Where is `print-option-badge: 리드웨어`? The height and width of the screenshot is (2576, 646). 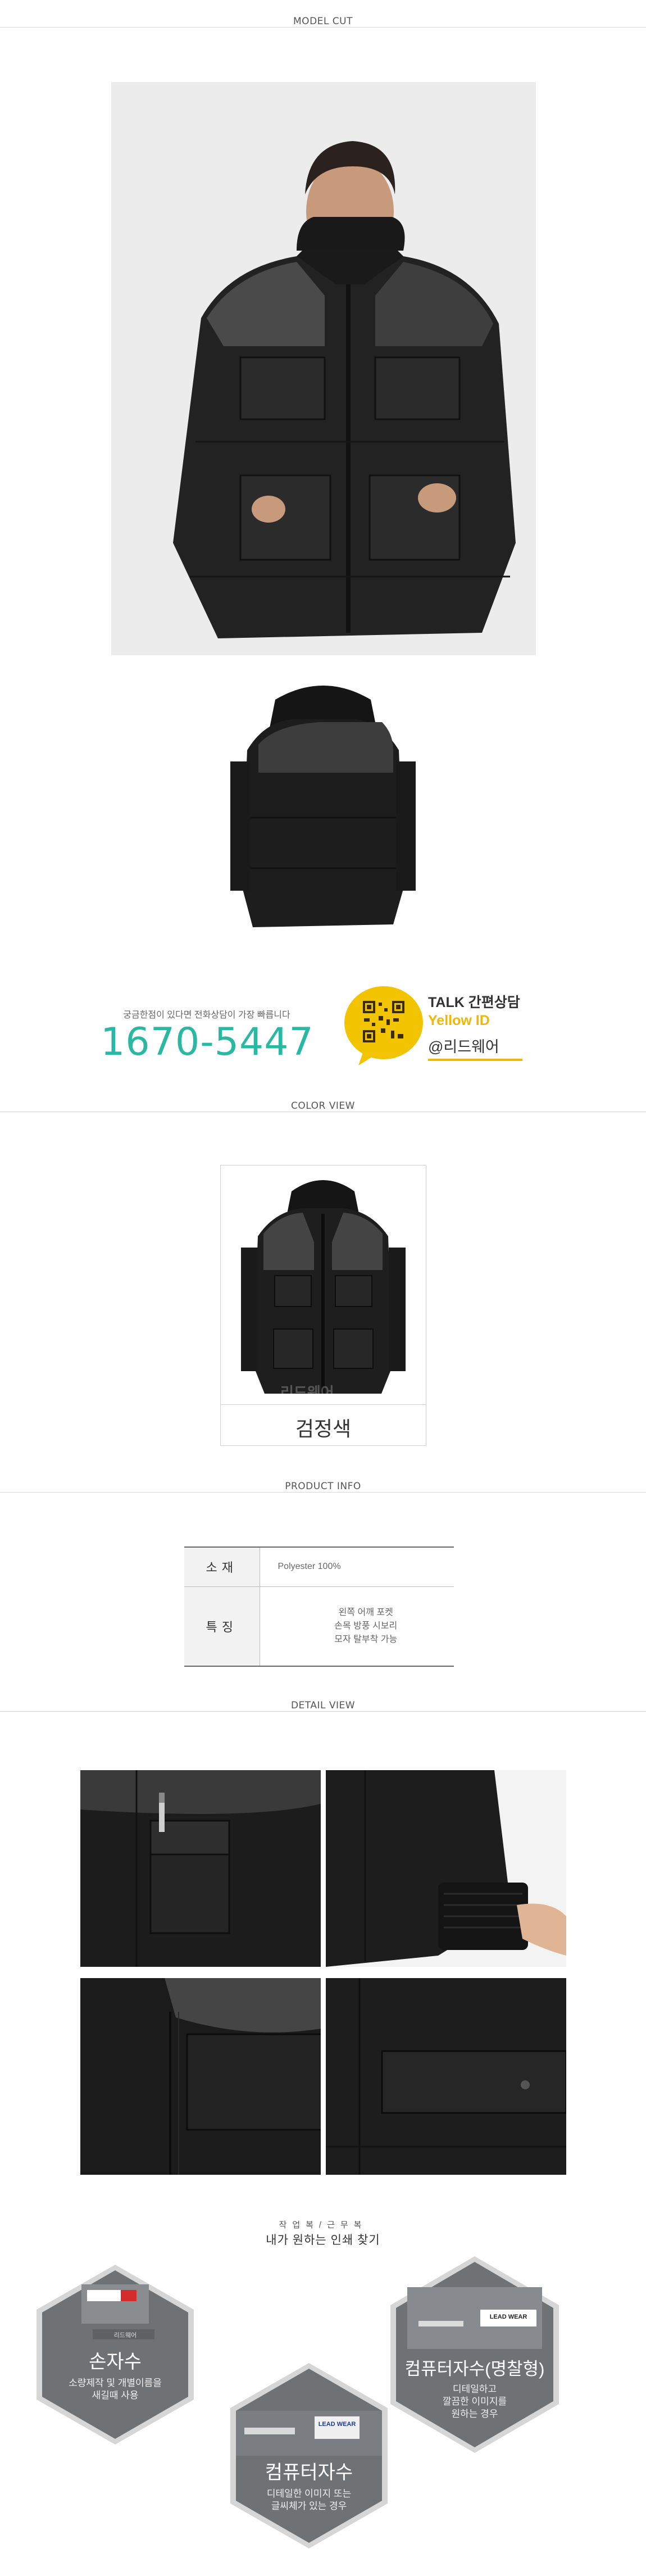 print-option-badge: 리드웨어 is located at coordinates (125, 2335).